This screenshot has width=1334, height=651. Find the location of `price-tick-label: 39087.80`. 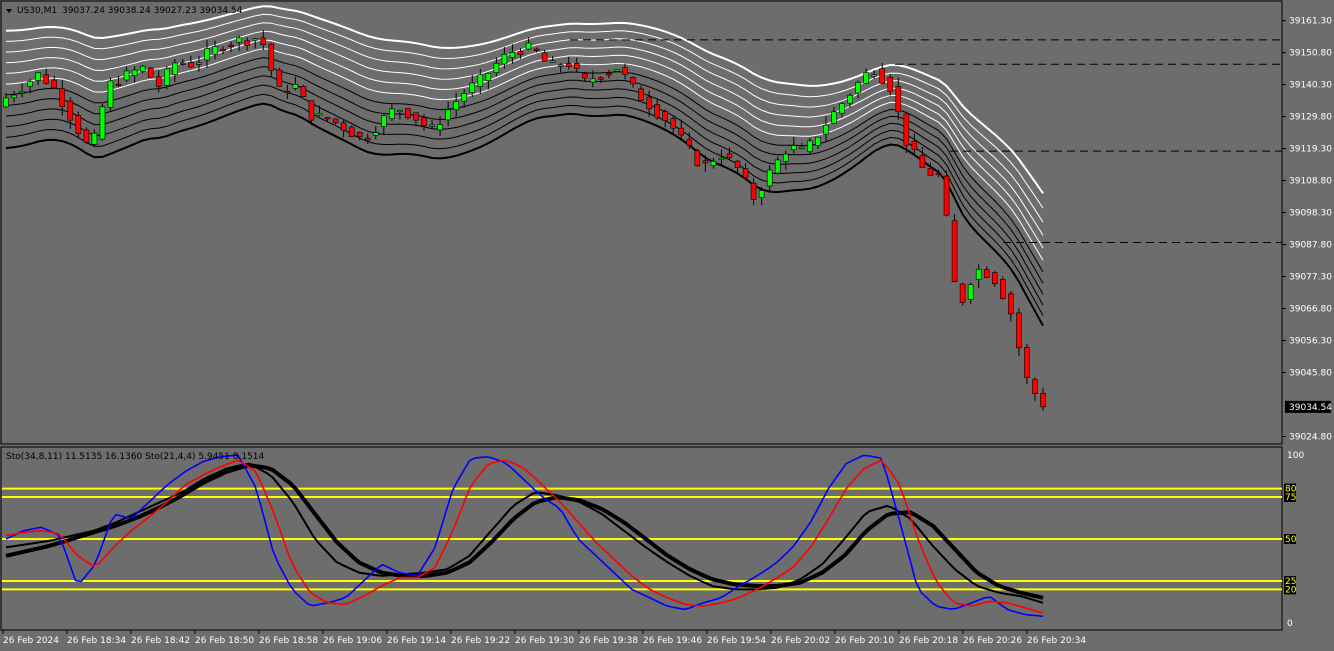

price-tick-label: 39087.80 is located at coordinates (1310, 246).